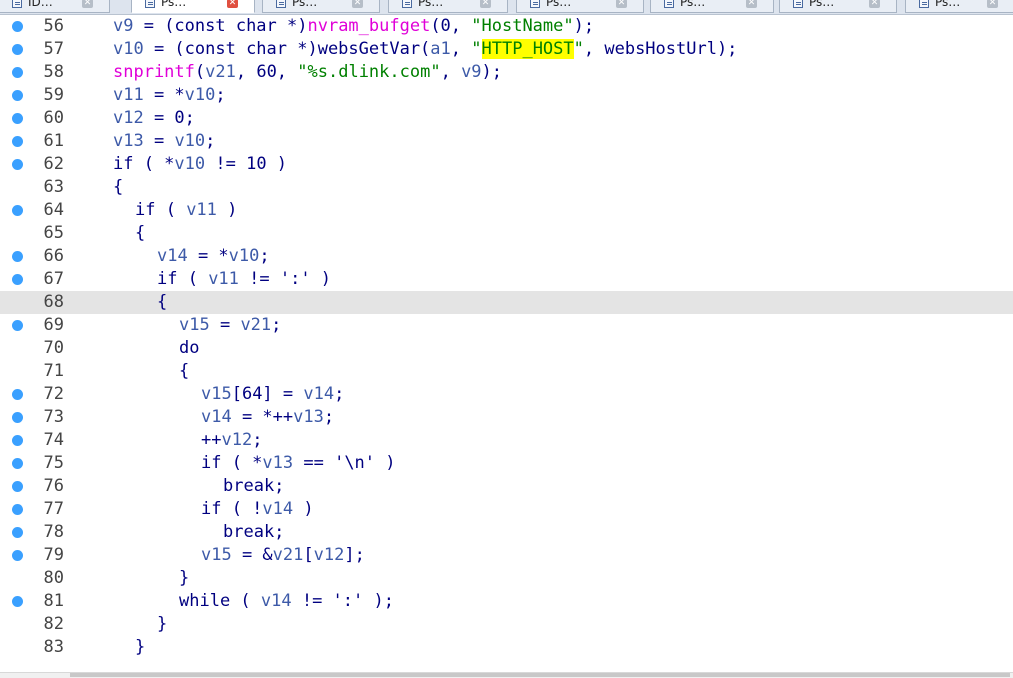 The width and height of the screenshot is (1013, 678). What do you see at coordinates (506, 509) in the screenshot?
I see `code-line: 77 if ( !v14 )` at bounding box center [506, 509].